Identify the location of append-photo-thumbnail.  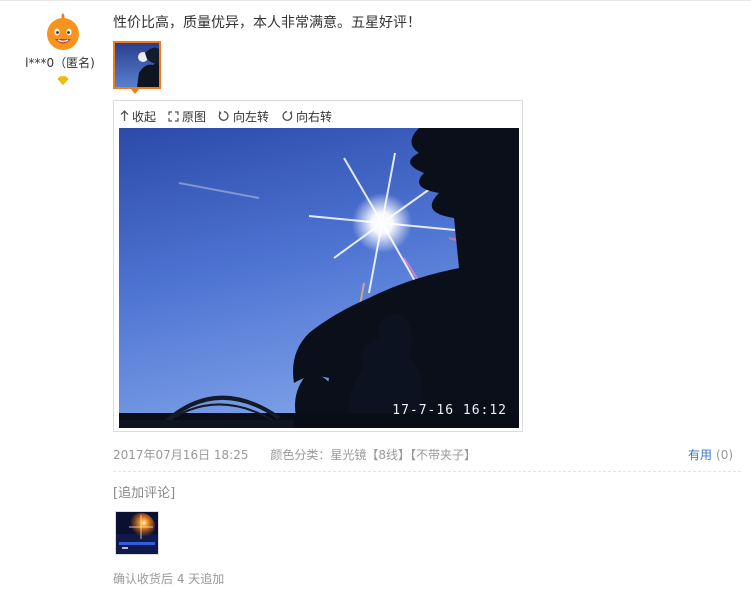
(137, 533).